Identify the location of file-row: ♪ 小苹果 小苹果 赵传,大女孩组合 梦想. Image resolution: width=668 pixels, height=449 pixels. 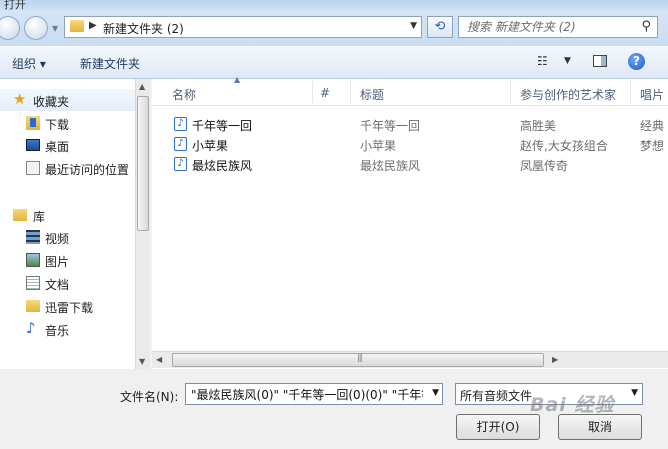
(410, 144).